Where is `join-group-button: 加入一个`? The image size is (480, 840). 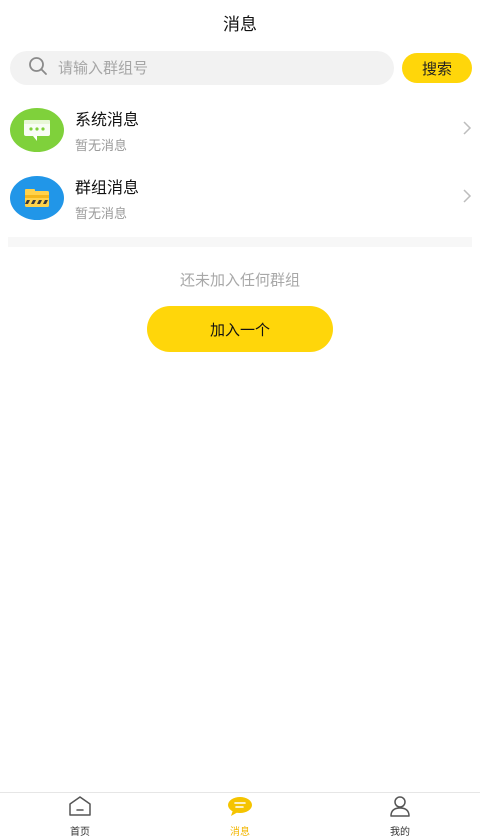
join-group-button: 加入一个 is located at coordinates (240, 329).